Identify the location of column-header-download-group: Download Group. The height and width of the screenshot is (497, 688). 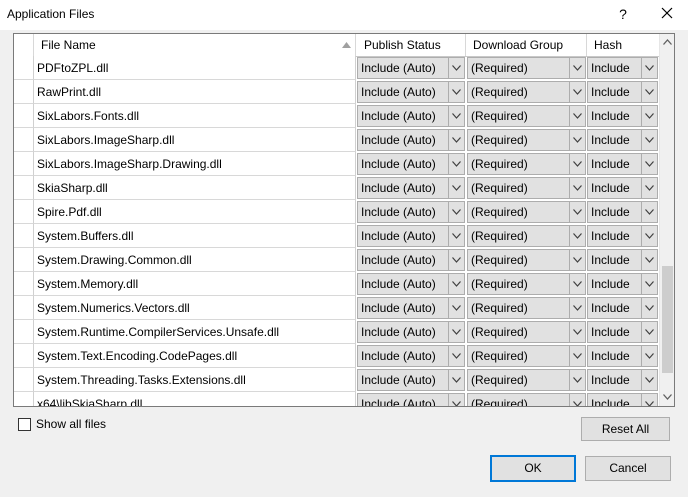
(526, 45).